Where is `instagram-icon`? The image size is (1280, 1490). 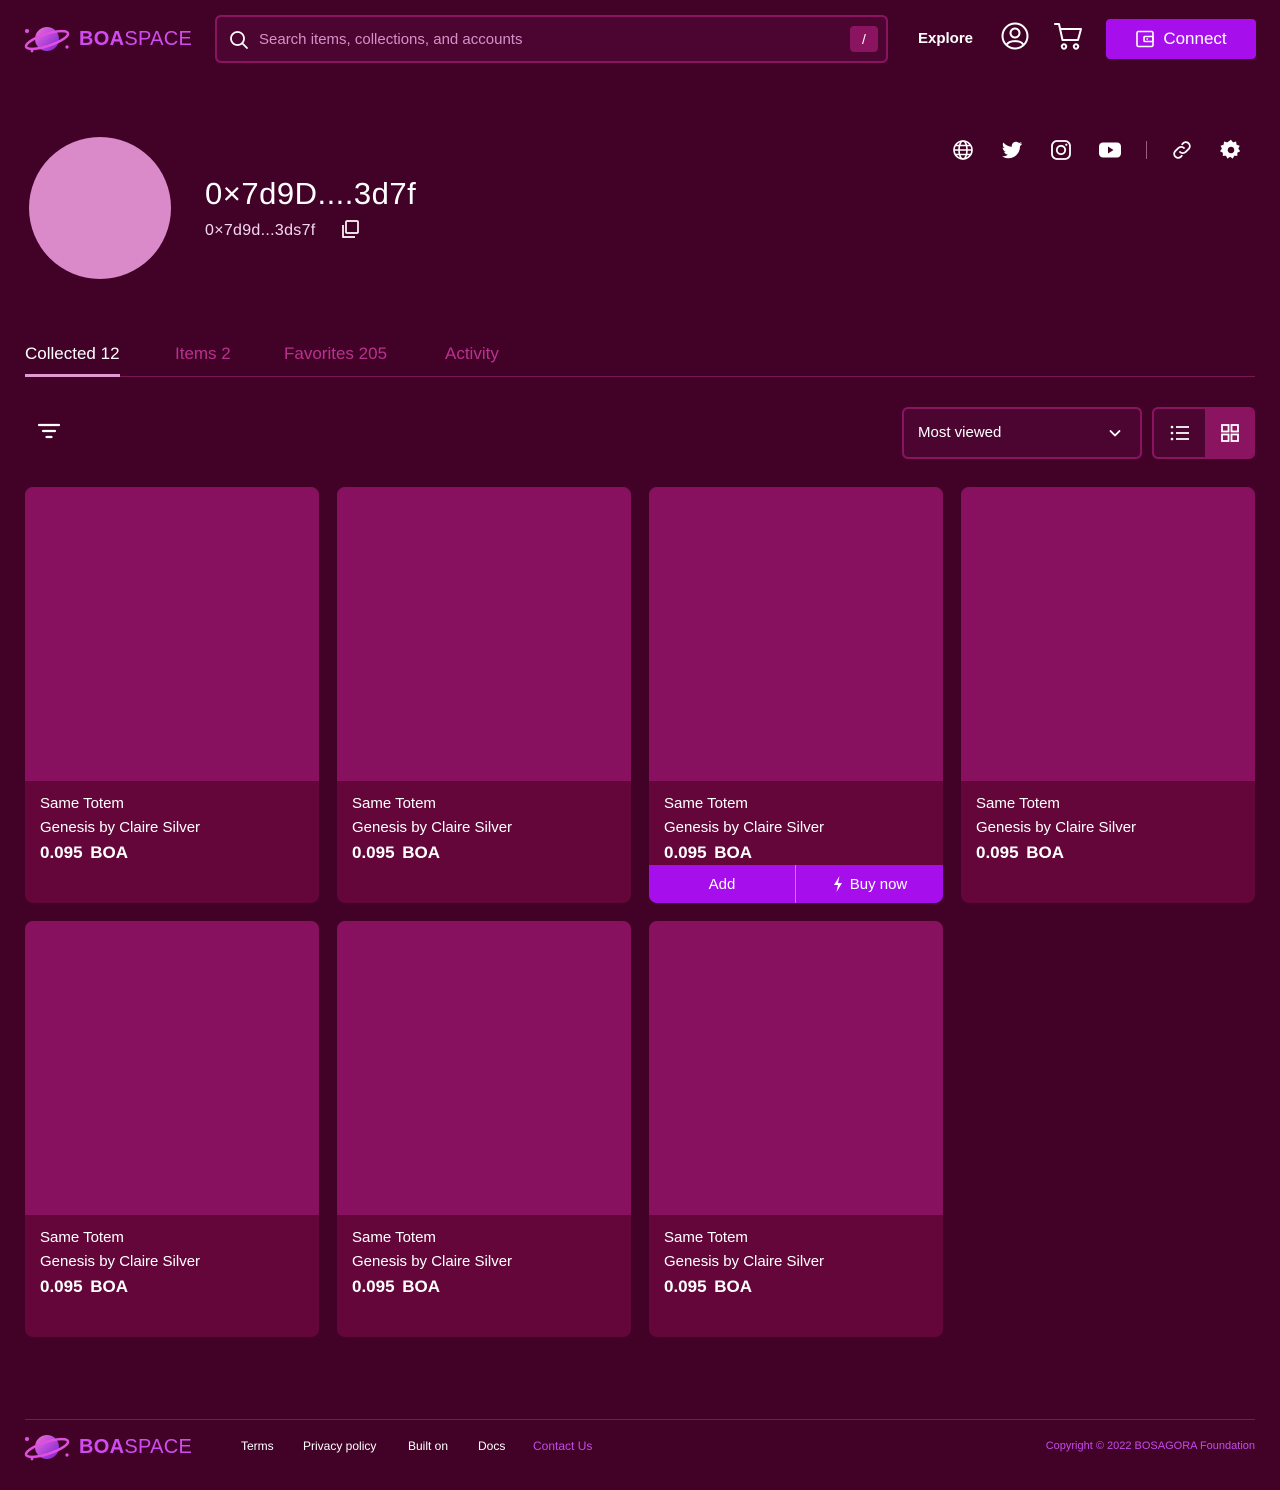
instagram-icon is located at coordinates (1061, 150).